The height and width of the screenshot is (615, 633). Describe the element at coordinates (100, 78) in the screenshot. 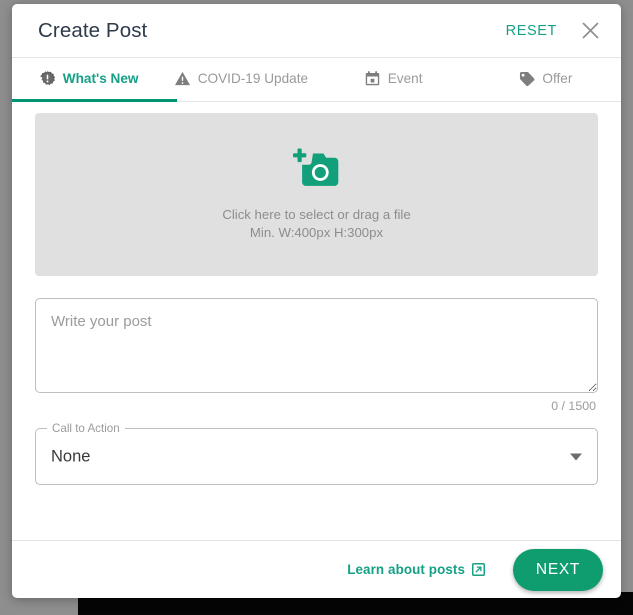

I see `tab-label: What's New` at that location.